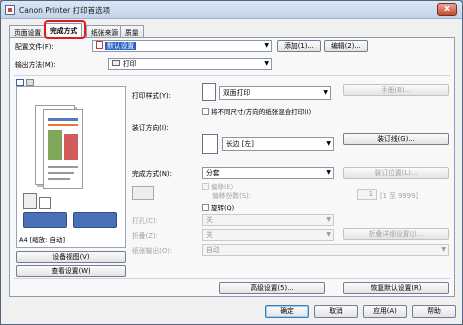  What do you see at coordinates (151, 96) in the screenshot?
I see `print-style-label: 打印样式(Y):` at bounding box center [151, 96].